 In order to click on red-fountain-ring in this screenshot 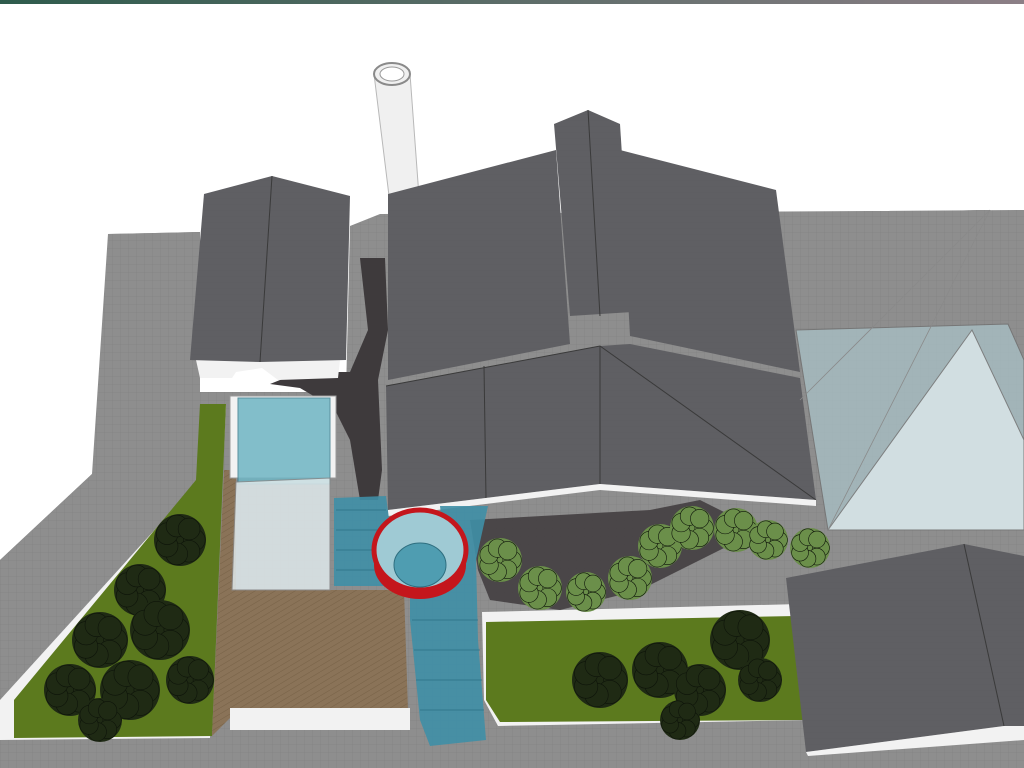, I will do `click(420, 553)`.